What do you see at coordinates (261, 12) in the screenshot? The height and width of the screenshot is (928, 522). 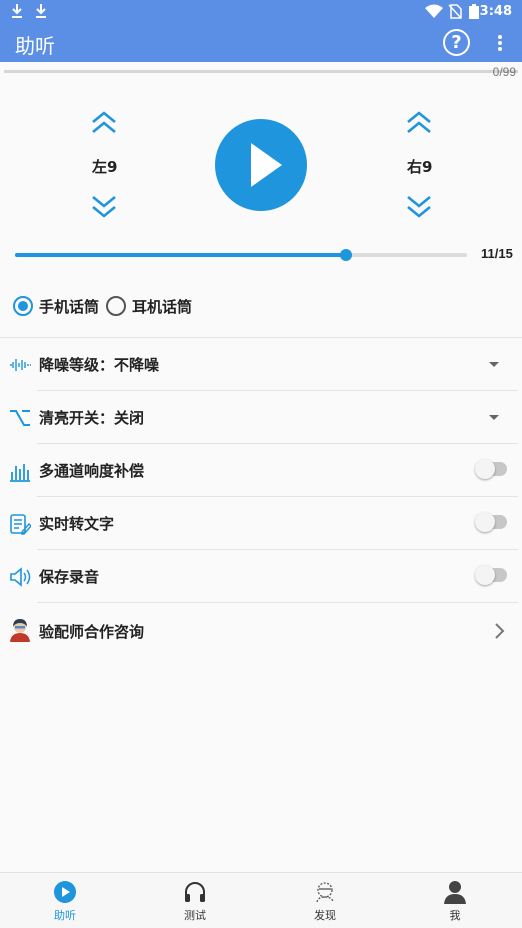 I see `status-bar: 3:48` at bounding box center [261, 12].